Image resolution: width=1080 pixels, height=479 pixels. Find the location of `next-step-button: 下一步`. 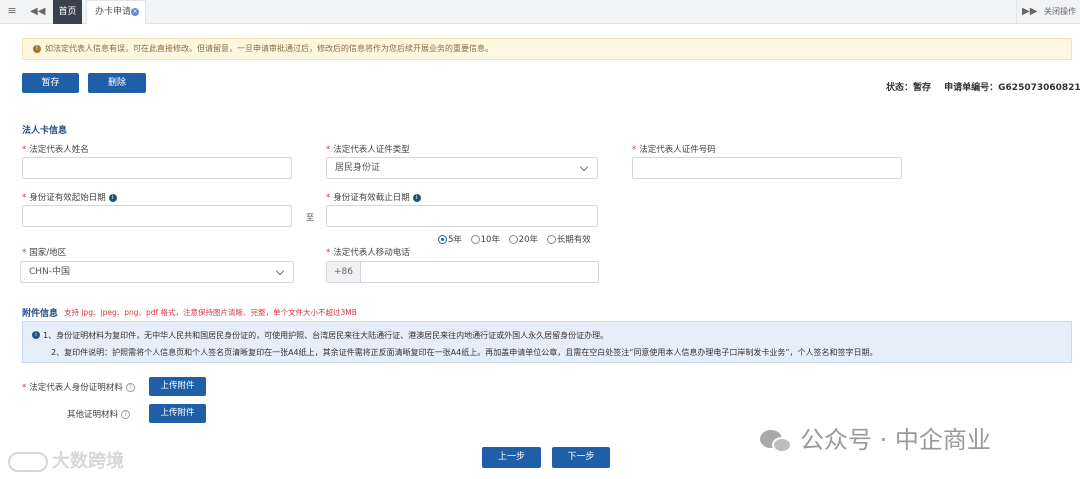

next-step-button: 下一步 is located at coordinates (581, 457).